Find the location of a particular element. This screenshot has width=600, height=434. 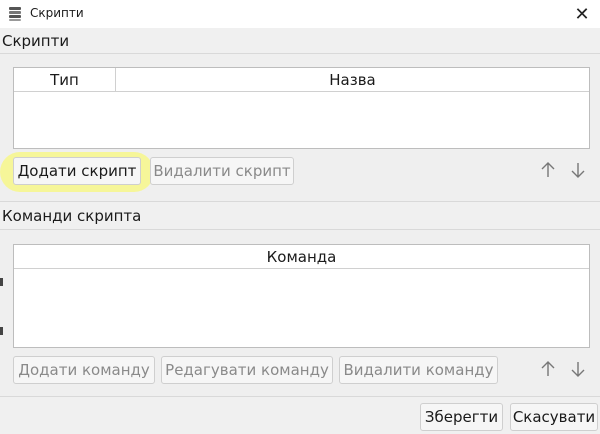

save-button: Зберегти is located at coordinates (461, 417).